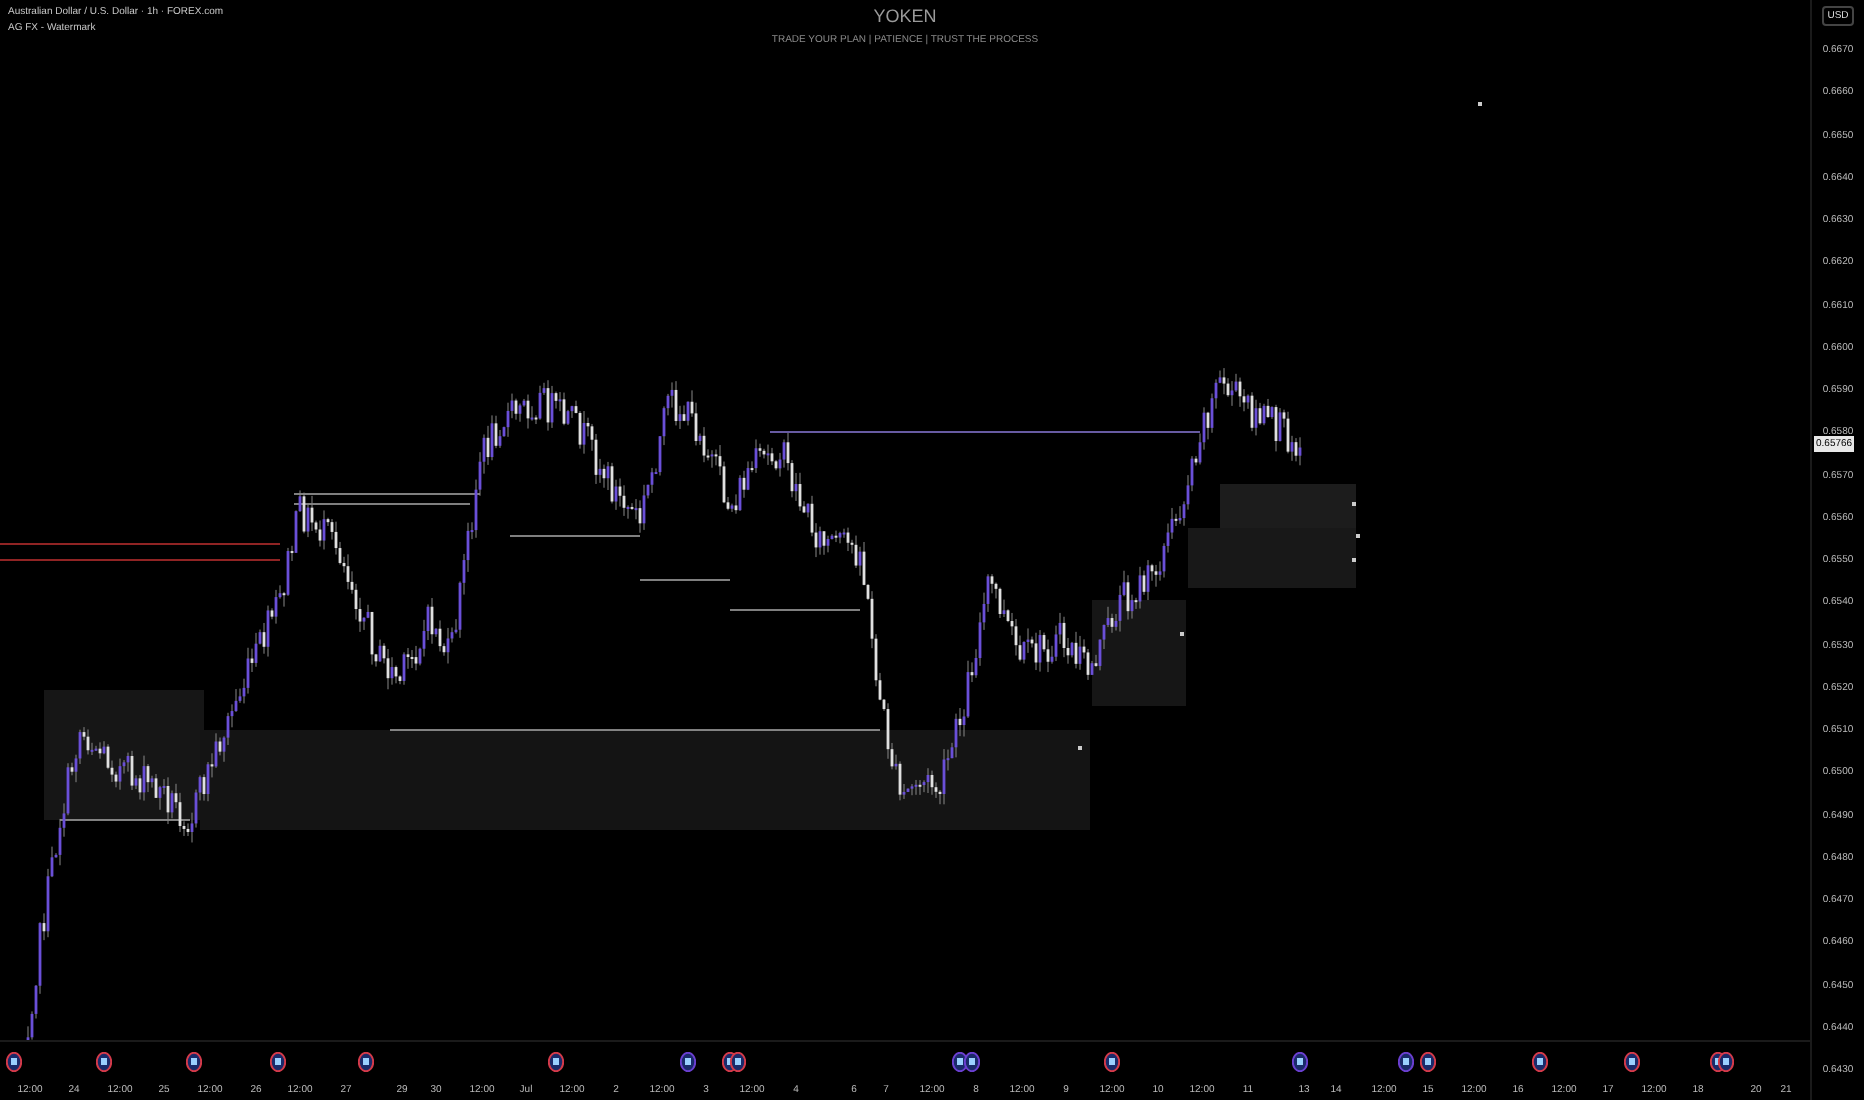 Image resolution: width=1864 pixels, height=1100 pixels. Describe the element at coordinates (905, 16) in the screenshot. I see `watermark-title: YOKEN` at that location.